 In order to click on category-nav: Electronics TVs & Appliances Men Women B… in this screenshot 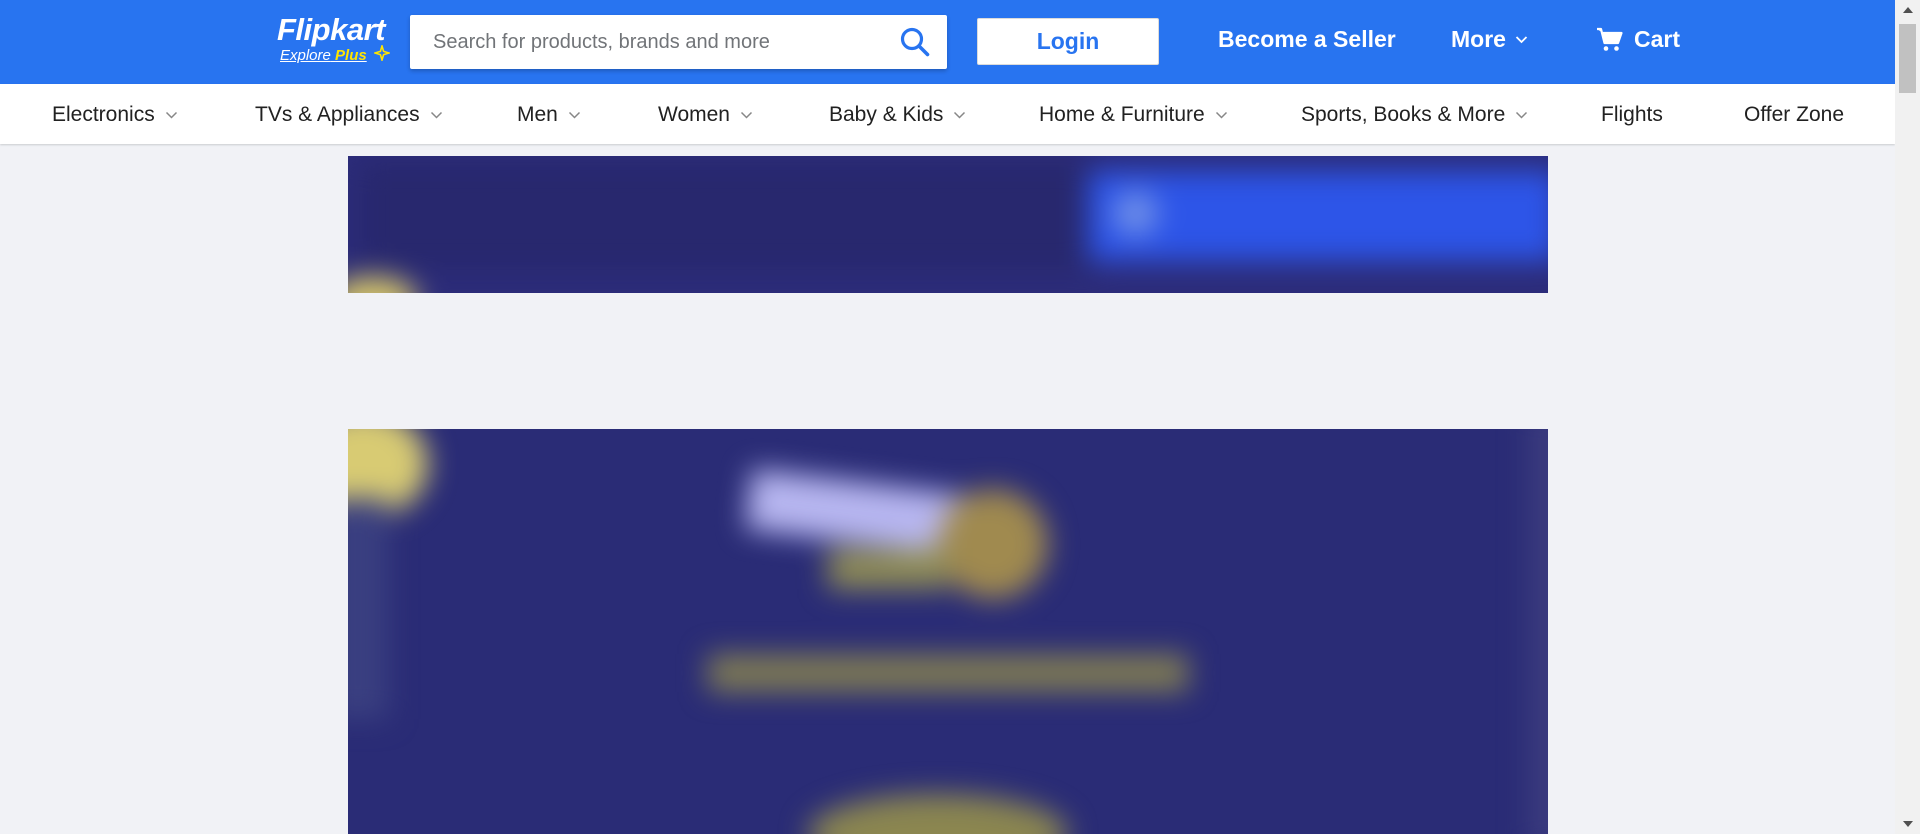, I will do `click(947, 114)`.